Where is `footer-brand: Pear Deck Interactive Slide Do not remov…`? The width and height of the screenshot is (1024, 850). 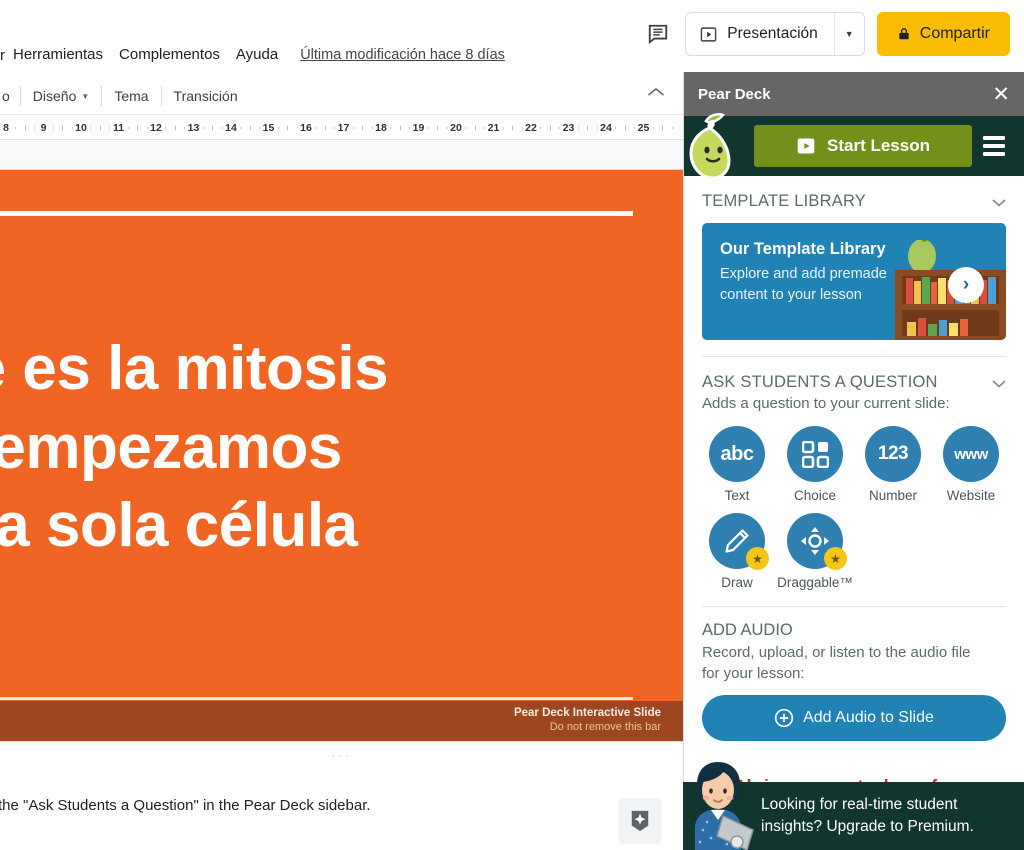 footer-brand: Pear Deck Interactive Slide Do not remov… is located at coordinates (587, 720).